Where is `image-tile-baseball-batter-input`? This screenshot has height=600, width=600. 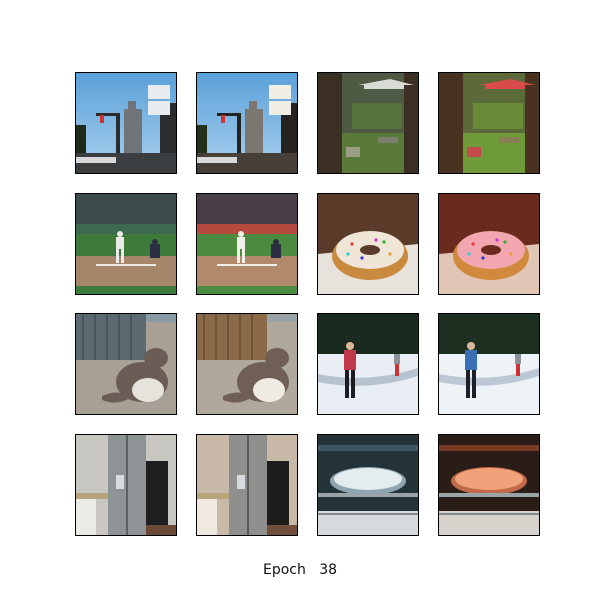 image-tile-baseball-batter-input is located at coordinates (126, 244).